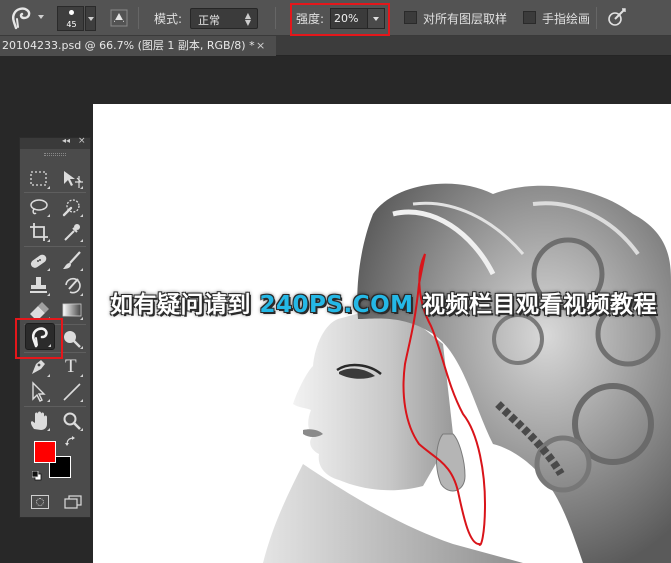 This screenshot has width=671, height=563. What do you see at coordinates (72, 261) in the screenshot?
I see `brush-icon` at bounding box center [72, 261].